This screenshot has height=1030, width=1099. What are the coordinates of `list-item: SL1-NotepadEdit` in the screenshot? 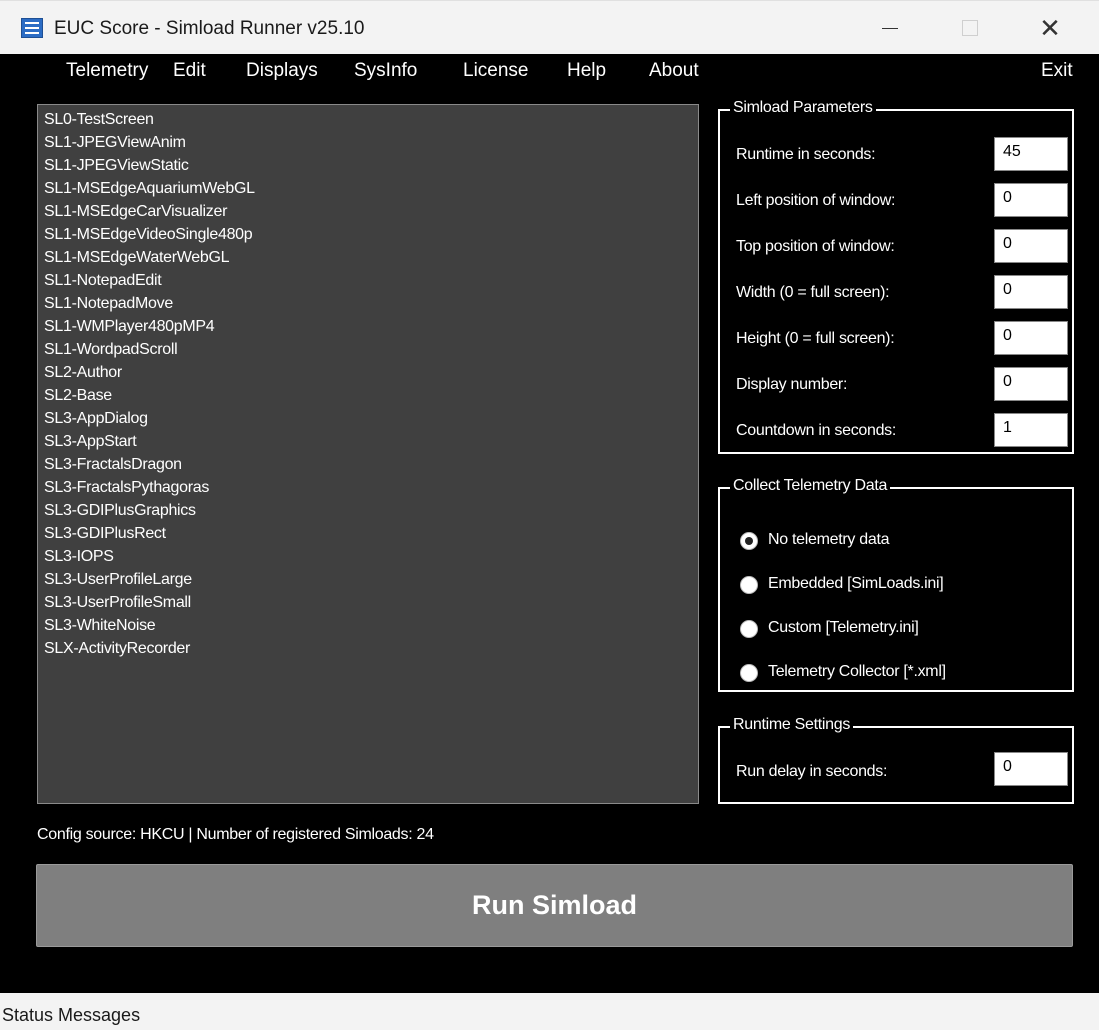 It's located at (103, 281).